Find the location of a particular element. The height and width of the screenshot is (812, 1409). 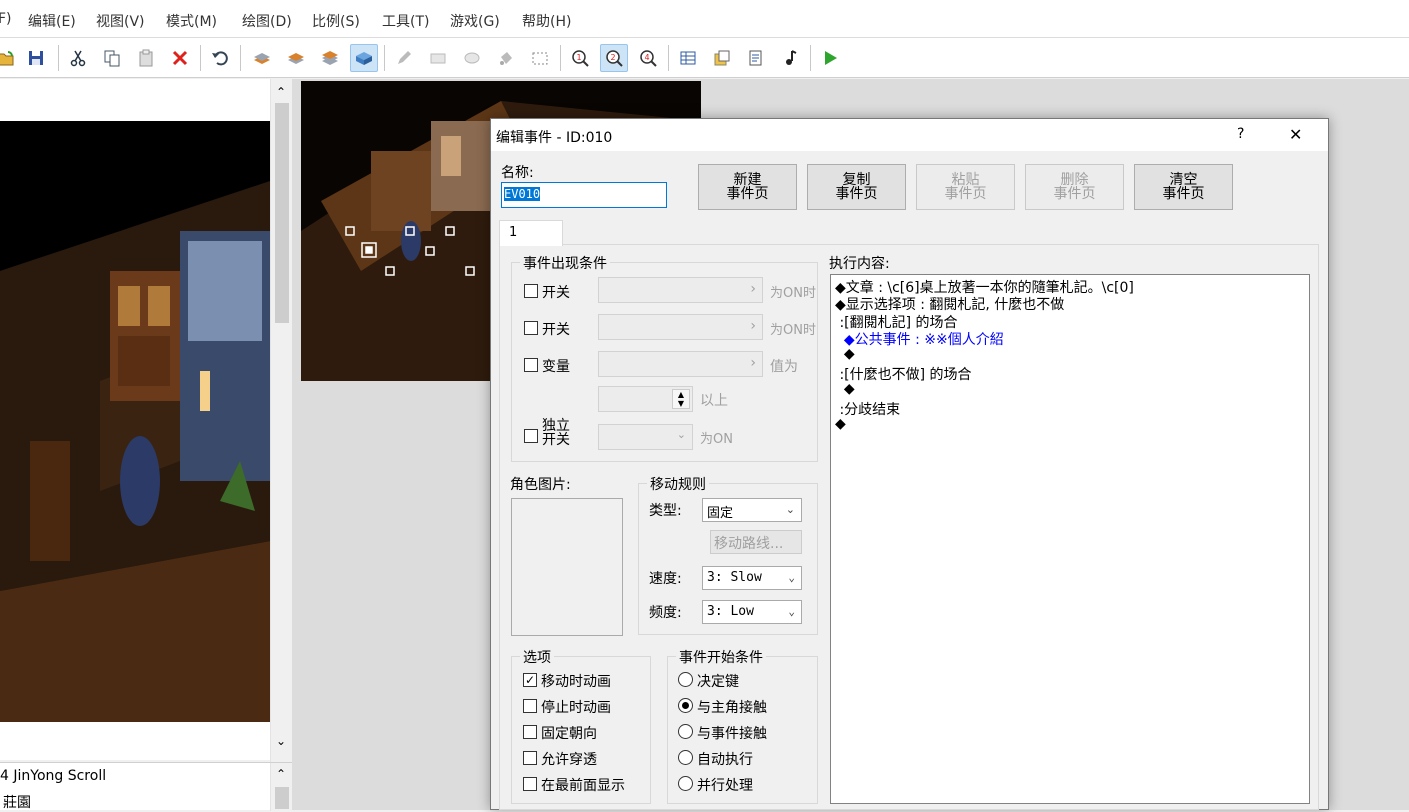

trigger-event-touch-radio is located at coordinates (685, 731).